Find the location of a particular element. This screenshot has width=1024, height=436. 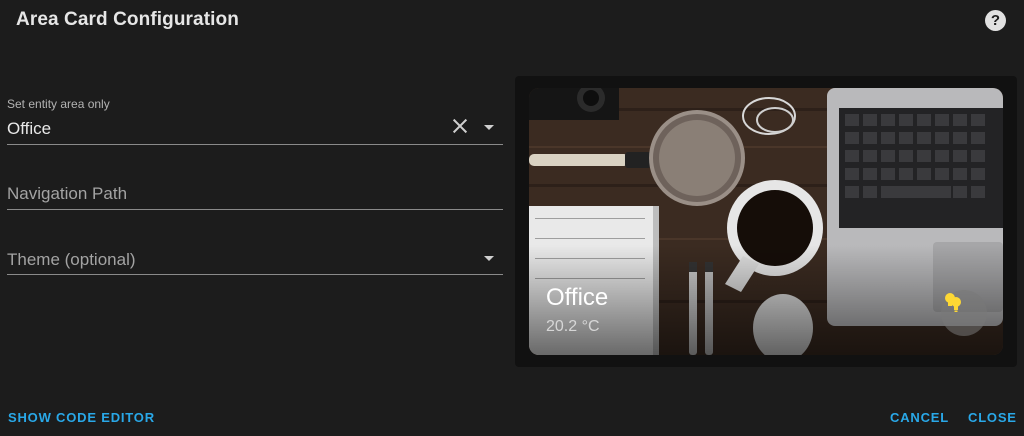

area-select-field: Set entity area only Office is located at coordinates (255, 118).